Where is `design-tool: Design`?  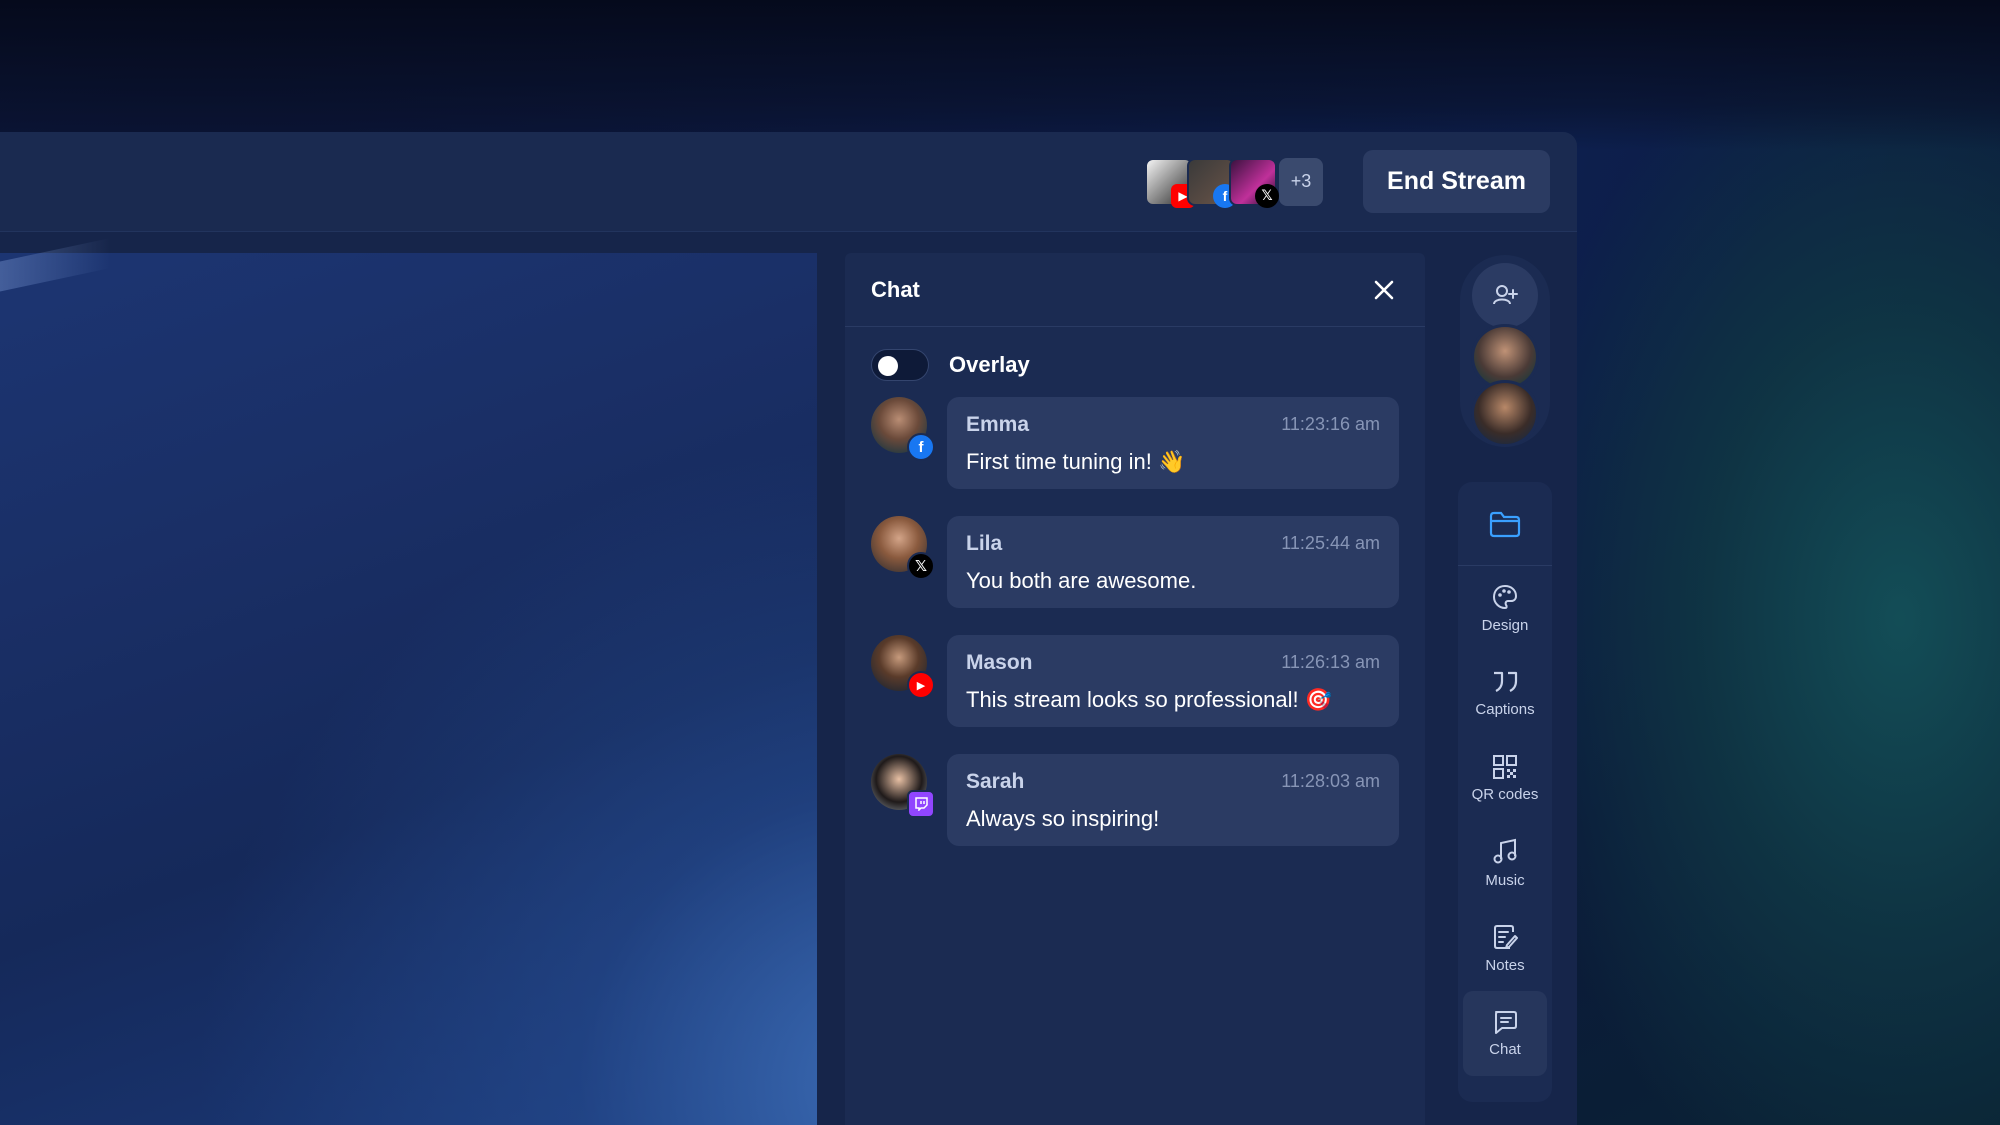
design-tool: Design is located at coordinates (1505, 608).